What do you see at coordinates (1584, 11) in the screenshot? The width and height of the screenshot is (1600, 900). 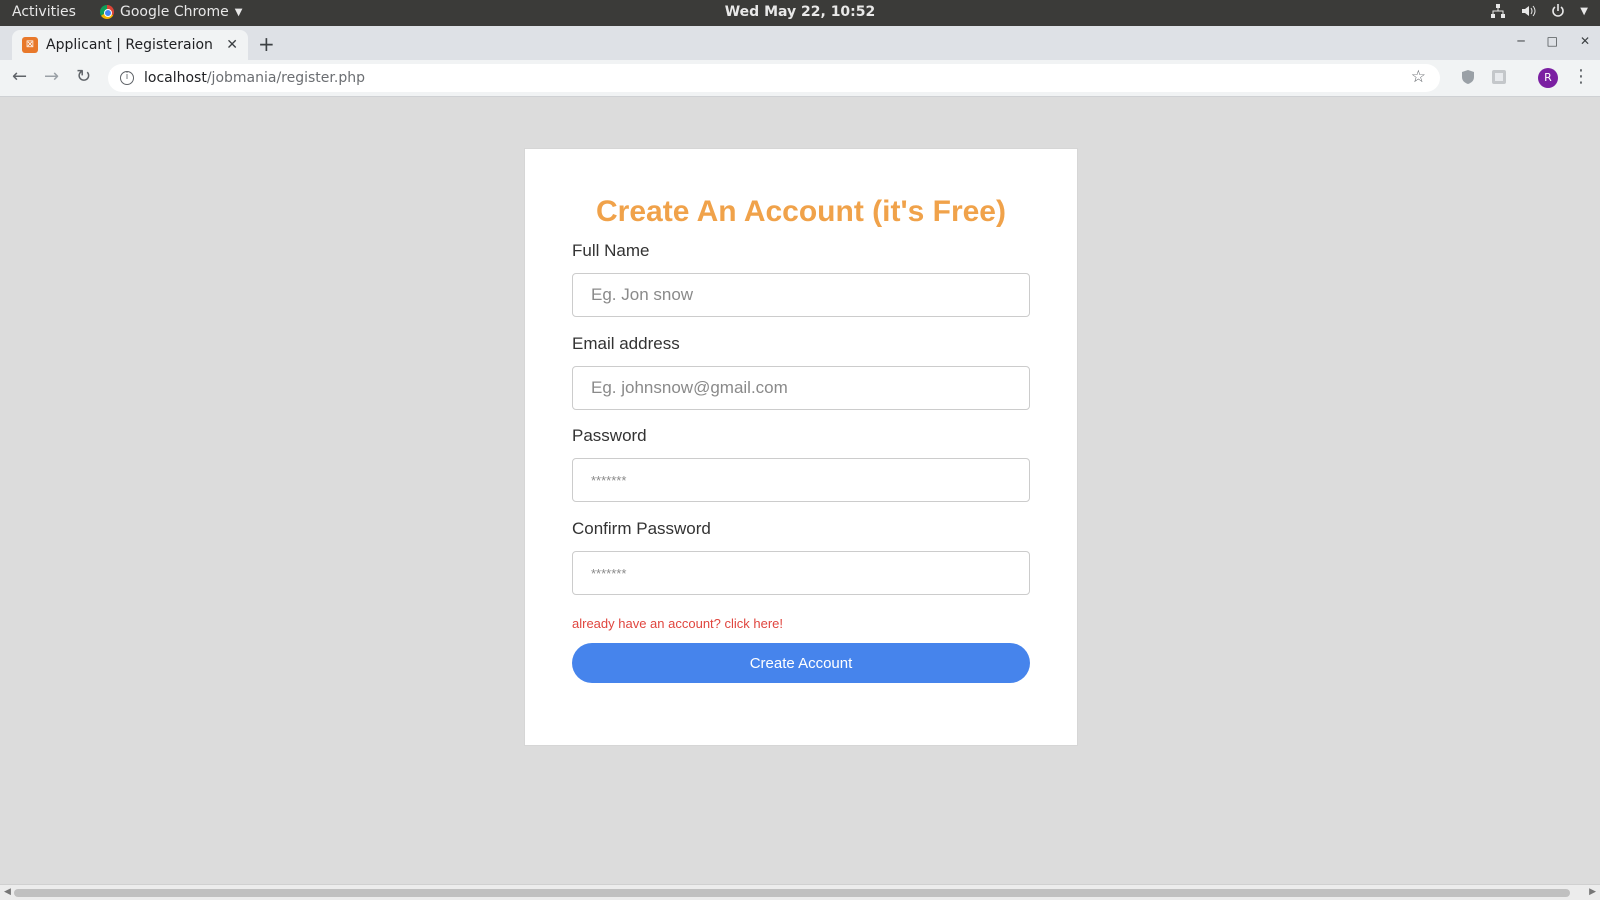 I see `chevron-down-icon: ▼` at bounding box center [1584, 11].